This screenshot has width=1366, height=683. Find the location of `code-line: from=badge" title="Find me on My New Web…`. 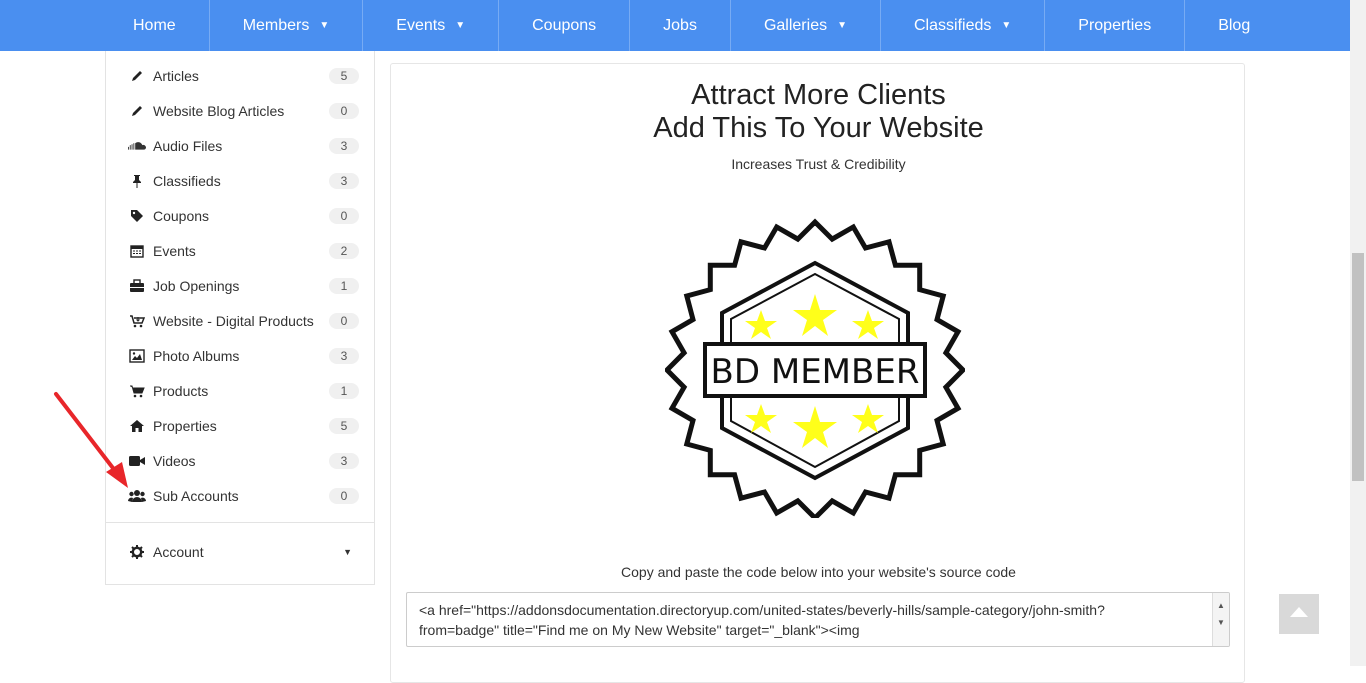

code-line: from=badge" title="Find me on My New Web… is located at coordinates (639, 630).